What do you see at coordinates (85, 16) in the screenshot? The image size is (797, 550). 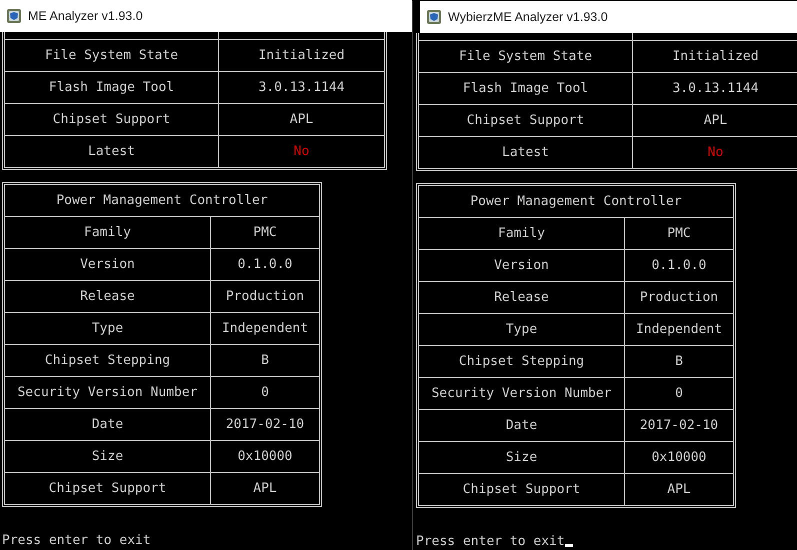 I see `window-title: ME Analyzer v1.93.0` at bounding box center [85, 16].